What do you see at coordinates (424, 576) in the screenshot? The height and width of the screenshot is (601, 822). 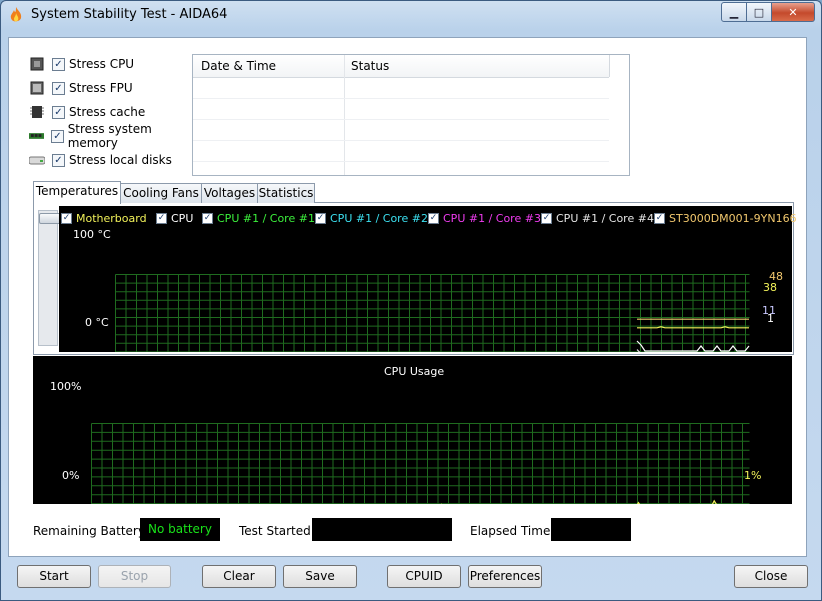 I see `cpuid-button: CPUID` at bounding box center [424, 576].